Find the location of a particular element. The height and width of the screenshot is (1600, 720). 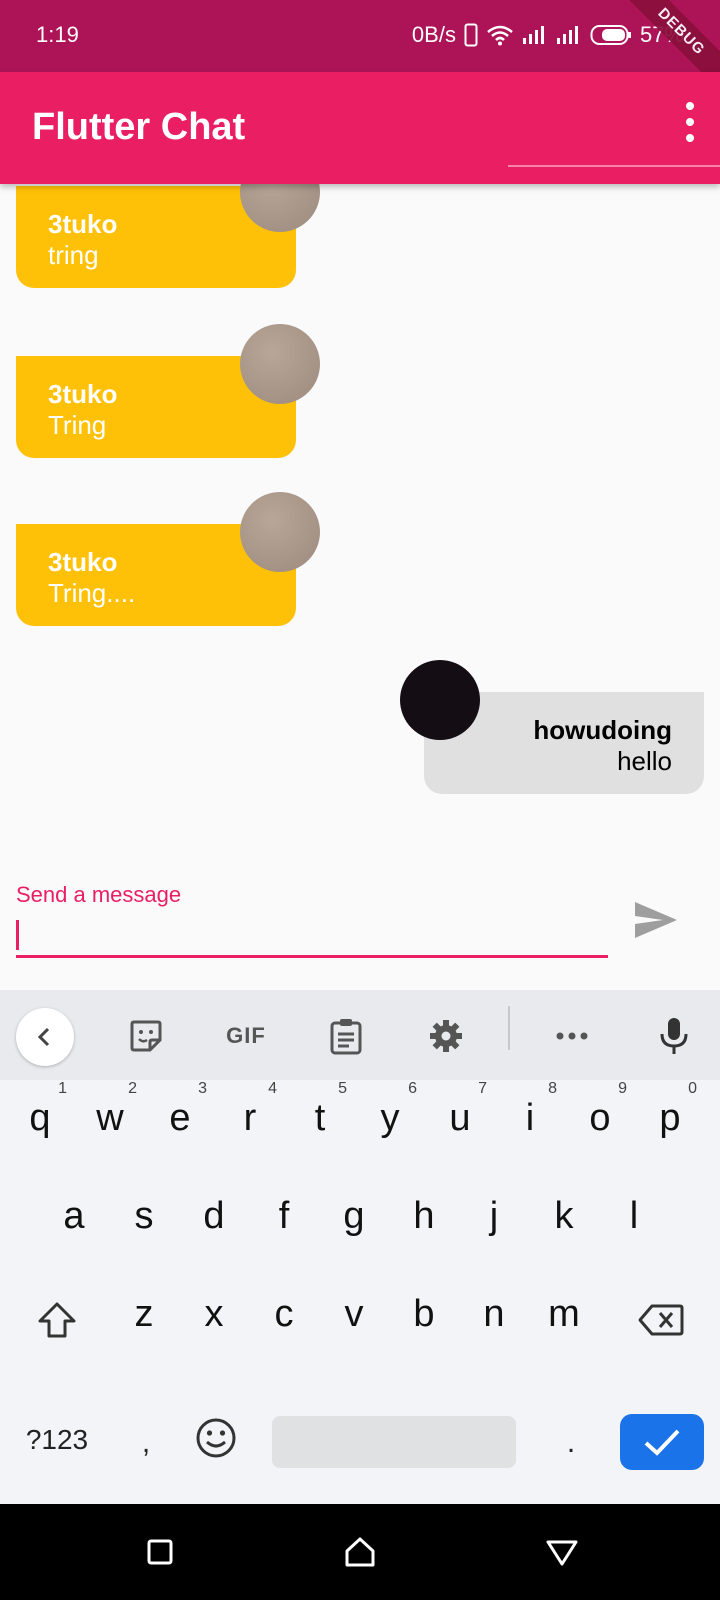

check-icon is located at coordinates (662, 1442).